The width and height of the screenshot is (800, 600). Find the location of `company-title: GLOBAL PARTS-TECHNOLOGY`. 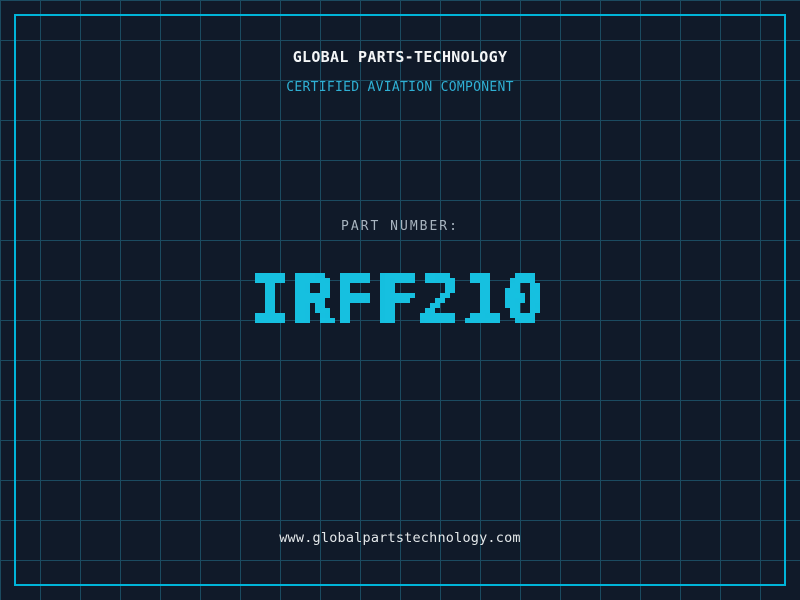

company-title: GLOBAL PARTS-TECHNOLOGY is located at coordinates (400, 57).